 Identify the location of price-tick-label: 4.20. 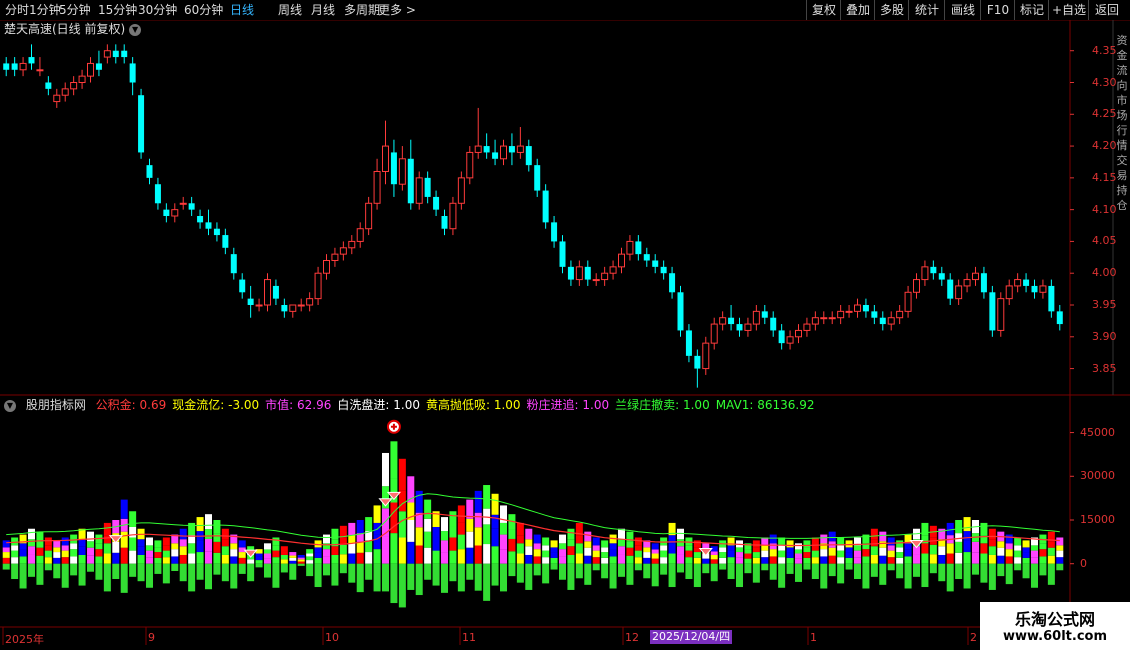
(1104, 146).